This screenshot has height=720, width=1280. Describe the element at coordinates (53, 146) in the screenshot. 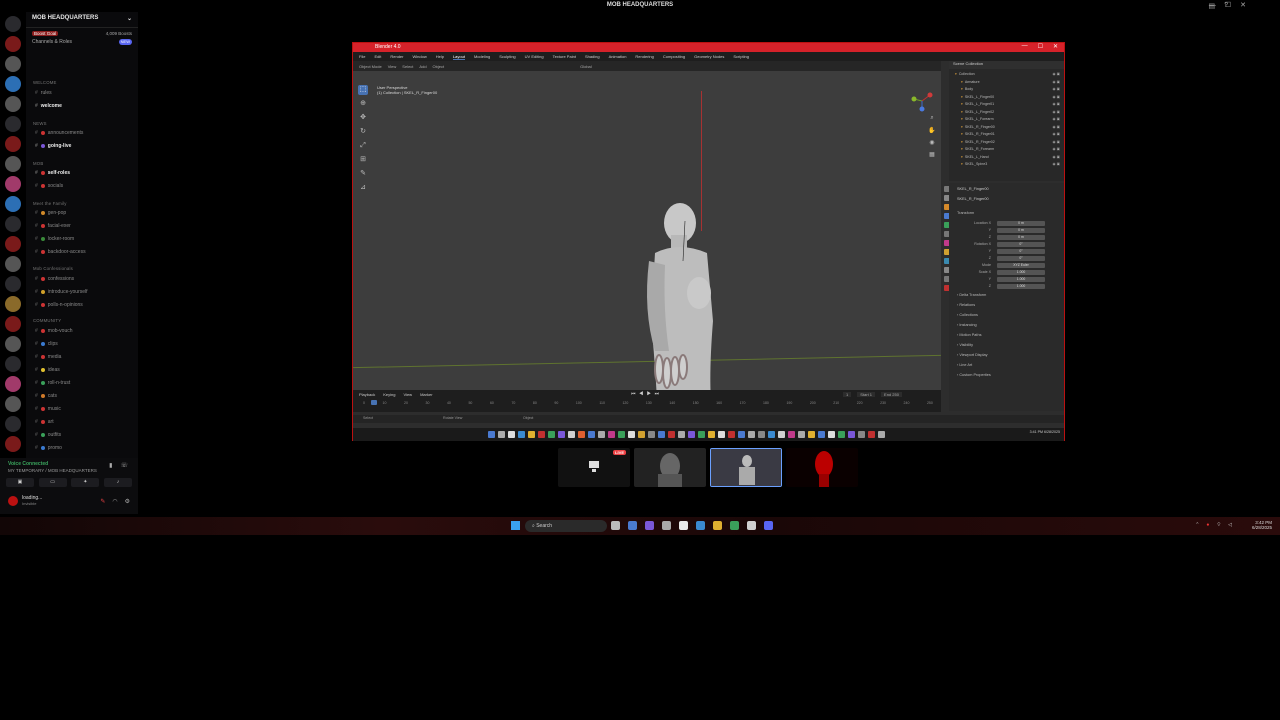

I see `channel-item: # going-live` at that location.